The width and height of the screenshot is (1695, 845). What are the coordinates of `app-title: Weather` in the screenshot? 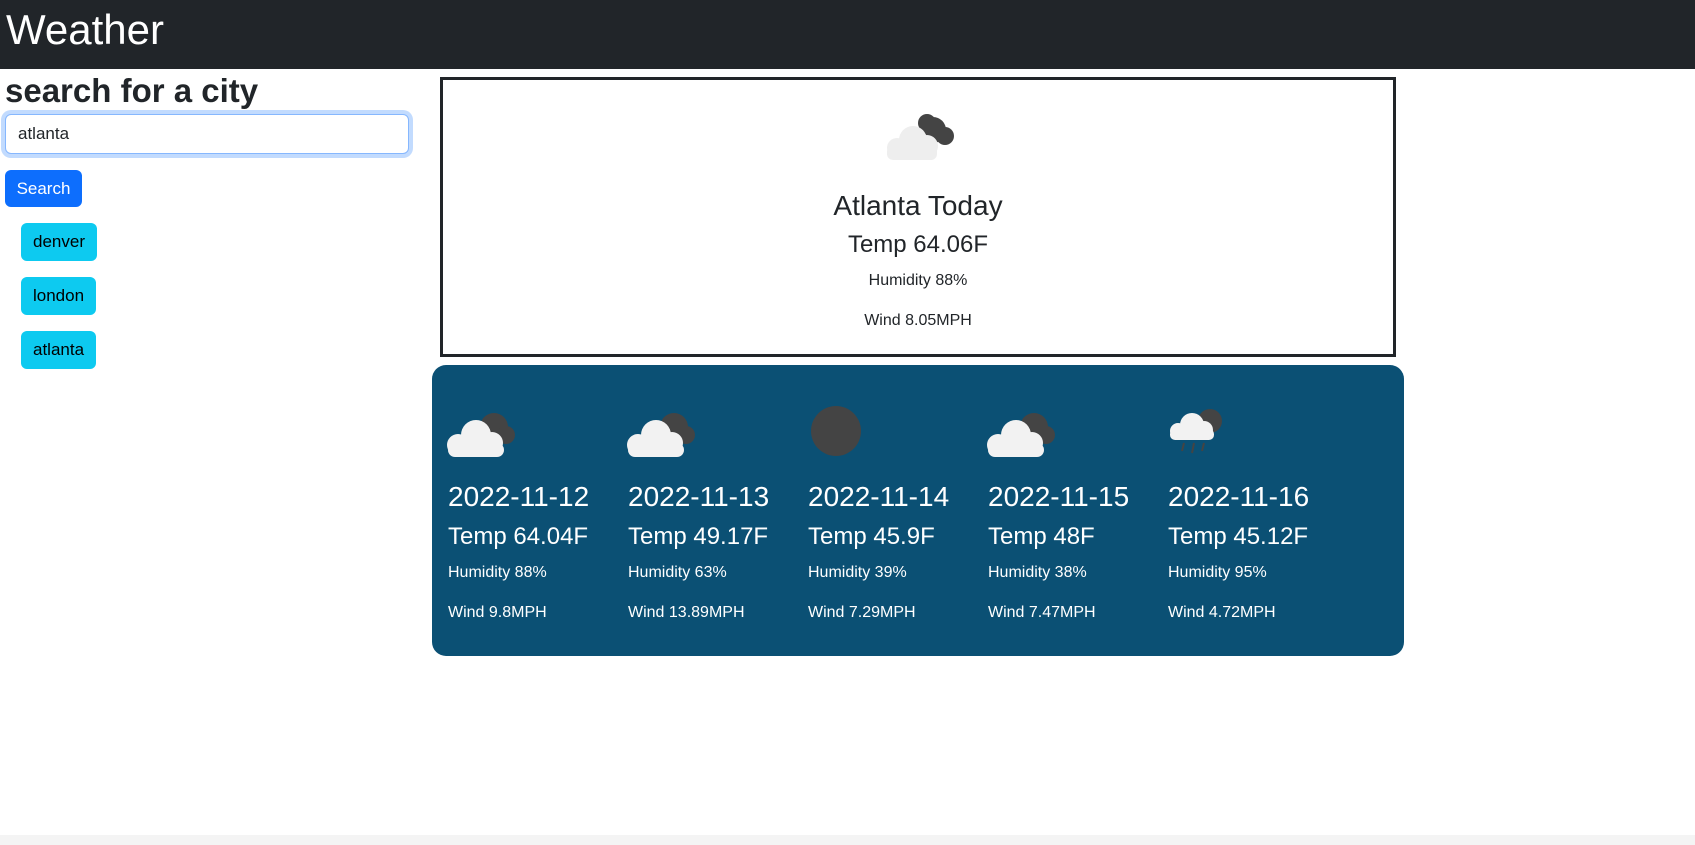 It's located at (85, 29).